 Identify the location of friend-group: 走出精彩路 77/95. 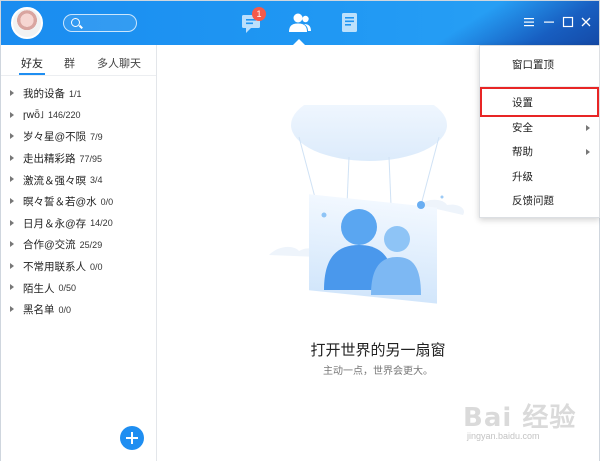
(79, 159).